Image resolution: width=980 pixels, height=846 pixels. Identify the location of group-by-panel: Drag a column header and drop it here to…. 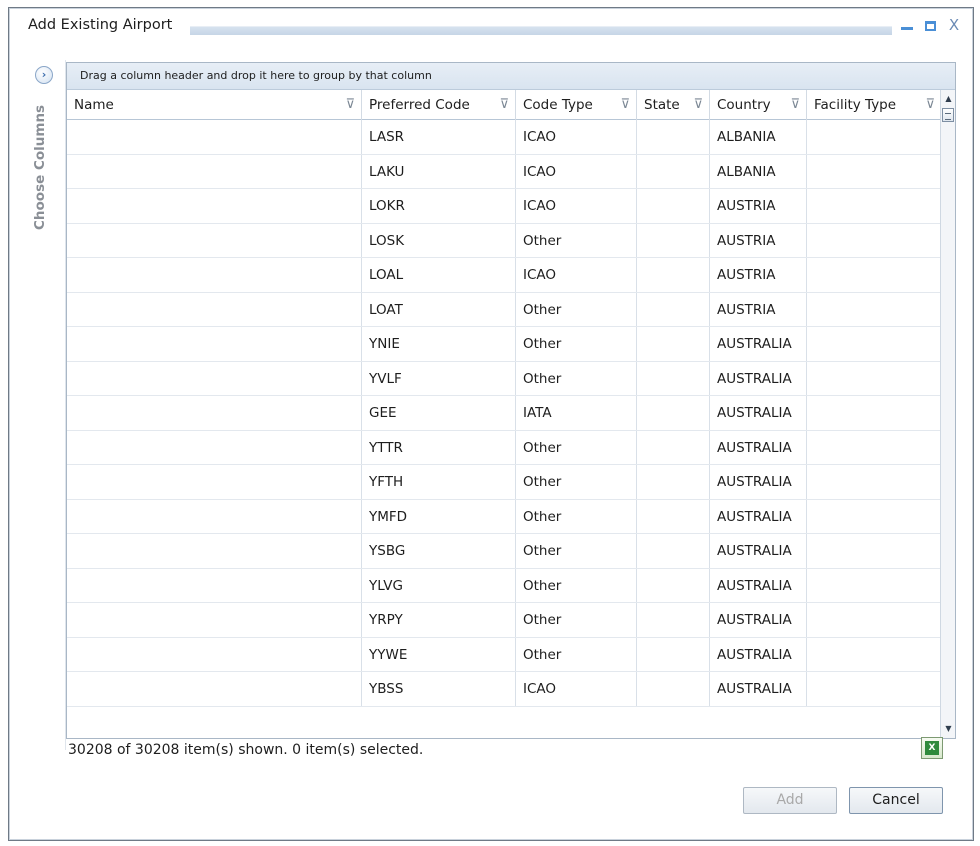
(511, 76).